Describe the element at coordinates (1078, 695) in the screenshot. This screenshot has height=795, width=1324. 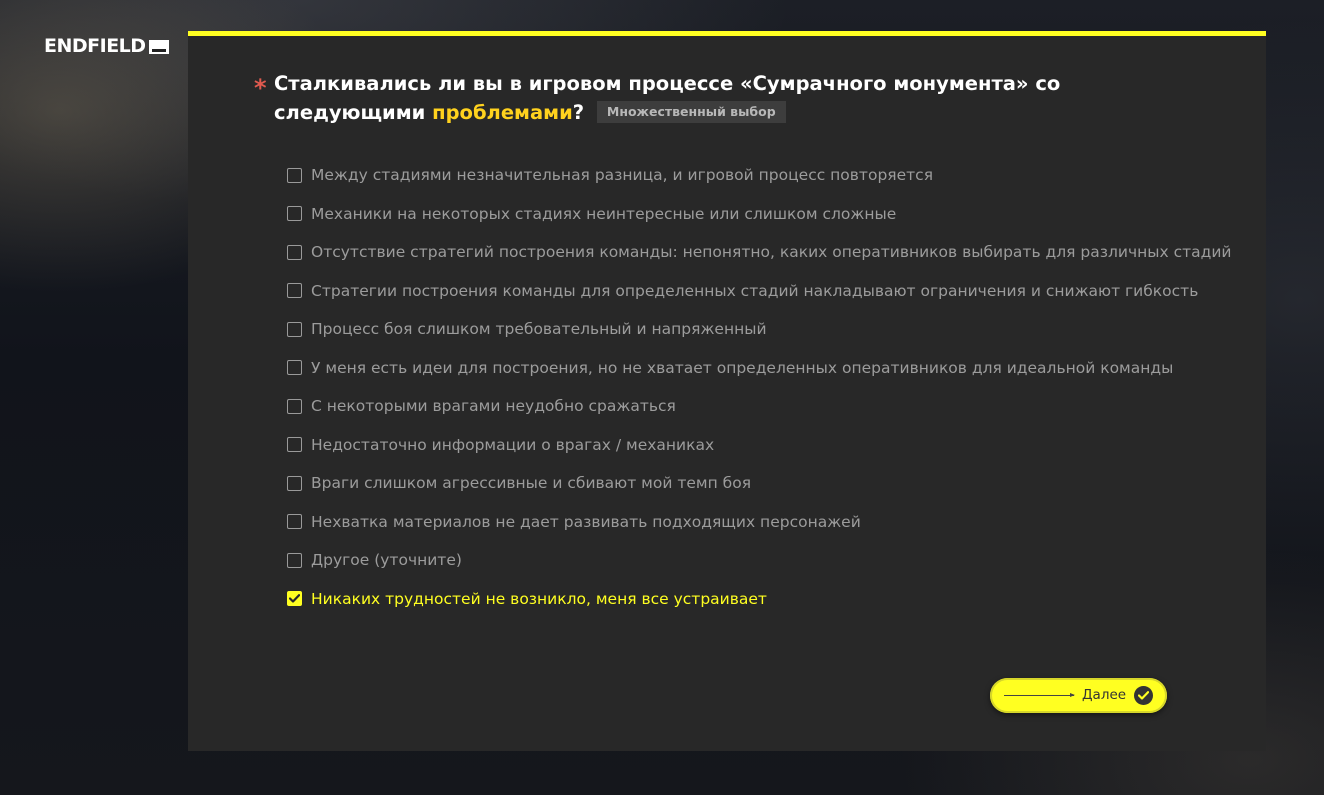
I see `next-button: Далее` at that location.